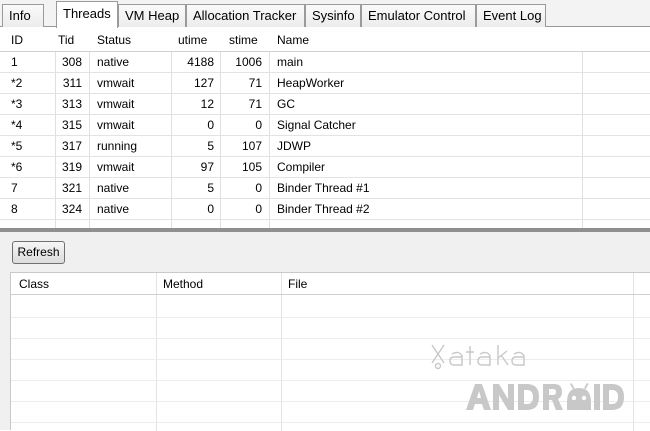 The height and width of the screenshot is (431, 650). I want to click on thread-name: Binder Thread #1, so click(323, 188).